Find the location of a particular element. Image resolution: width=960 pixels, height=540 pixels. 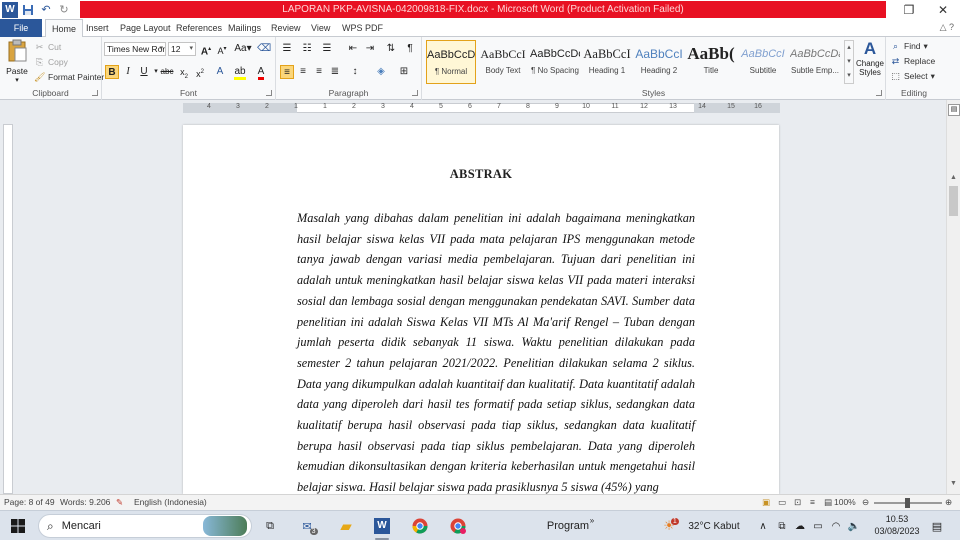

decrease-indent-icon: ⇤ is located at coordinates (353, 49).